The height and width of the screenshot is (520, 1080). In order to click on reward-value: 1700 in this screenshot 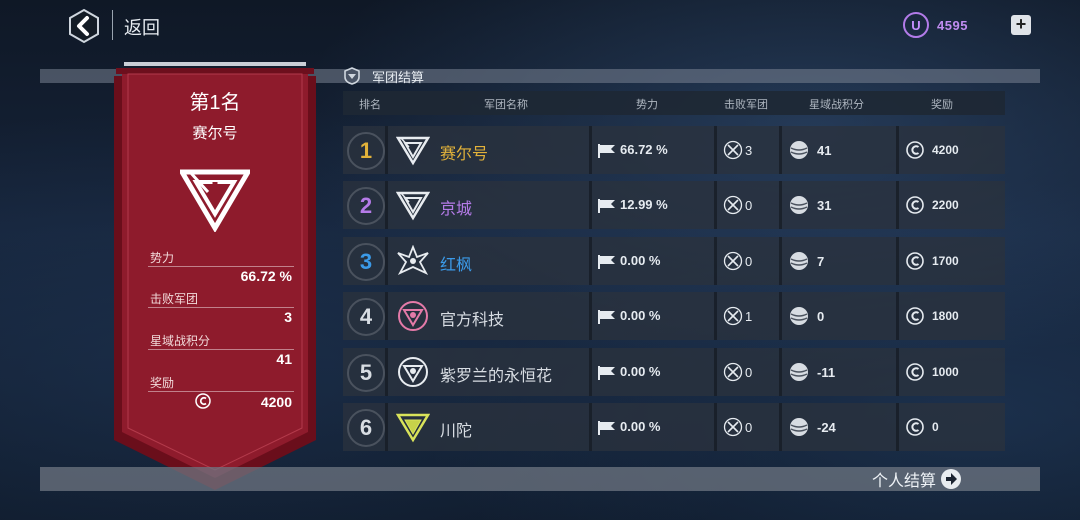, I will do `click(945, 261)`.